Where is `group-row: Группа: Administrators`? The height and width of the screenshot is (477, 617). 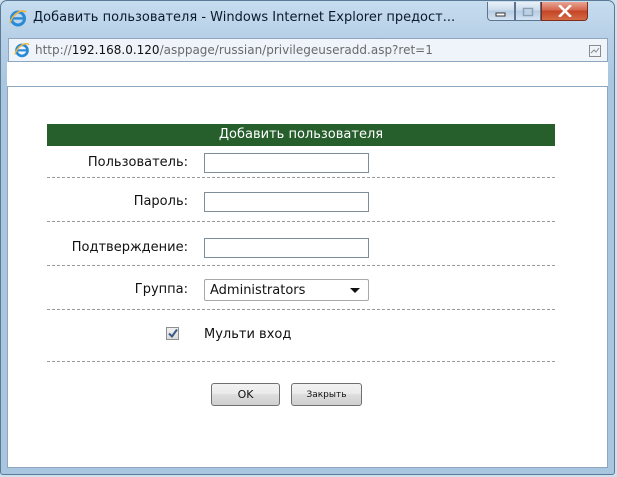 group-row: Группа: Administrators is located at coordinates (301, 288).